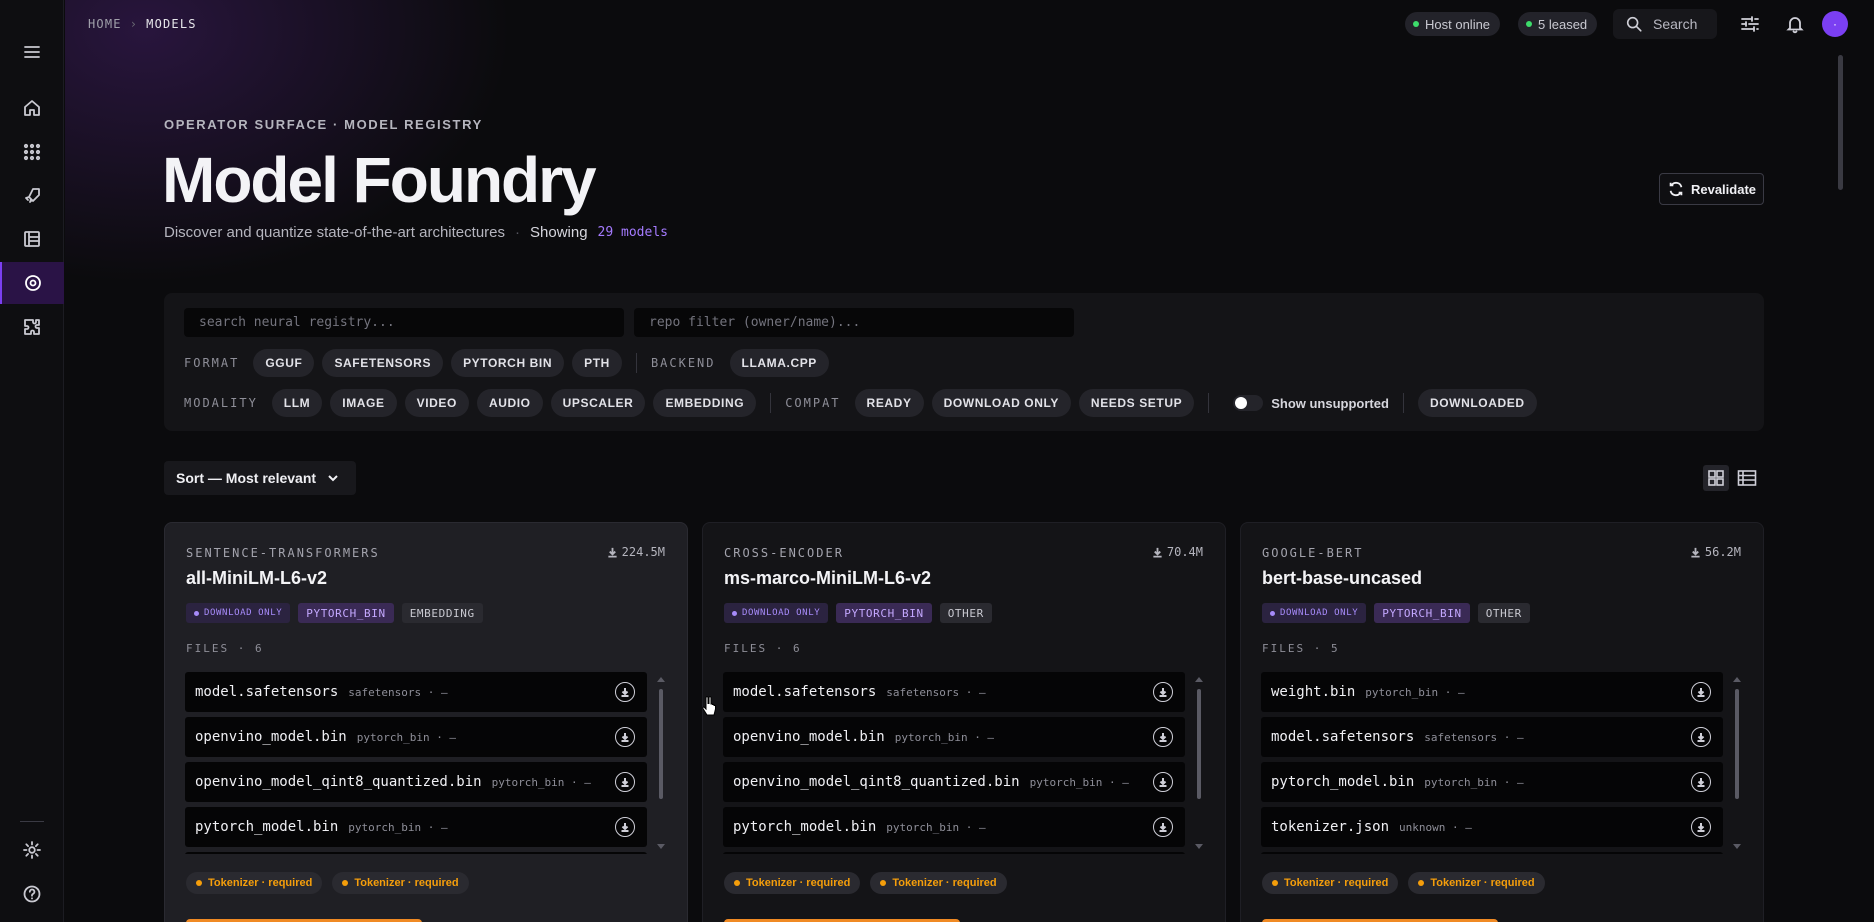  I want to click on page-title: Model Foundry, so click(379, 180).